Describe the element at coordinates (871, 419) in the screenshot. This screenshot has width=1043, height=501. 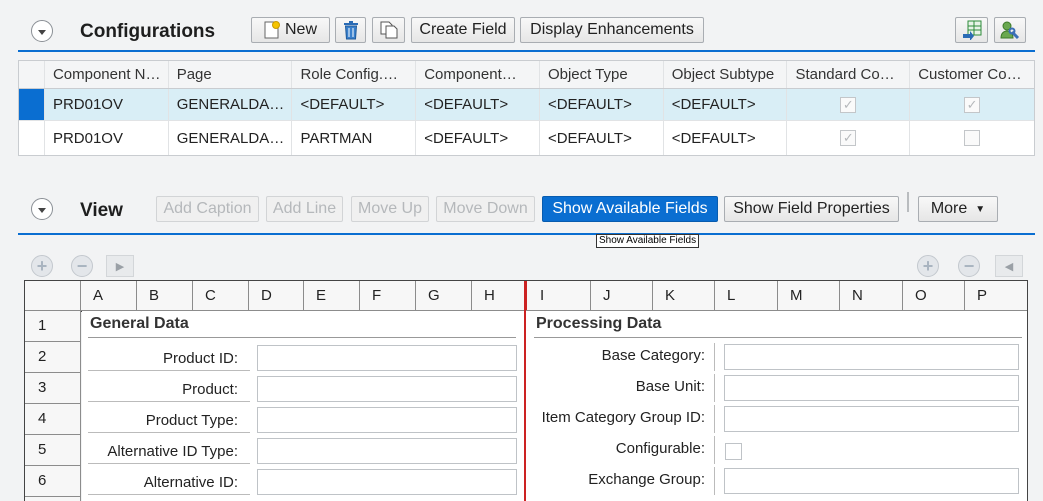
I see `item-category-group-id-field` at that location.